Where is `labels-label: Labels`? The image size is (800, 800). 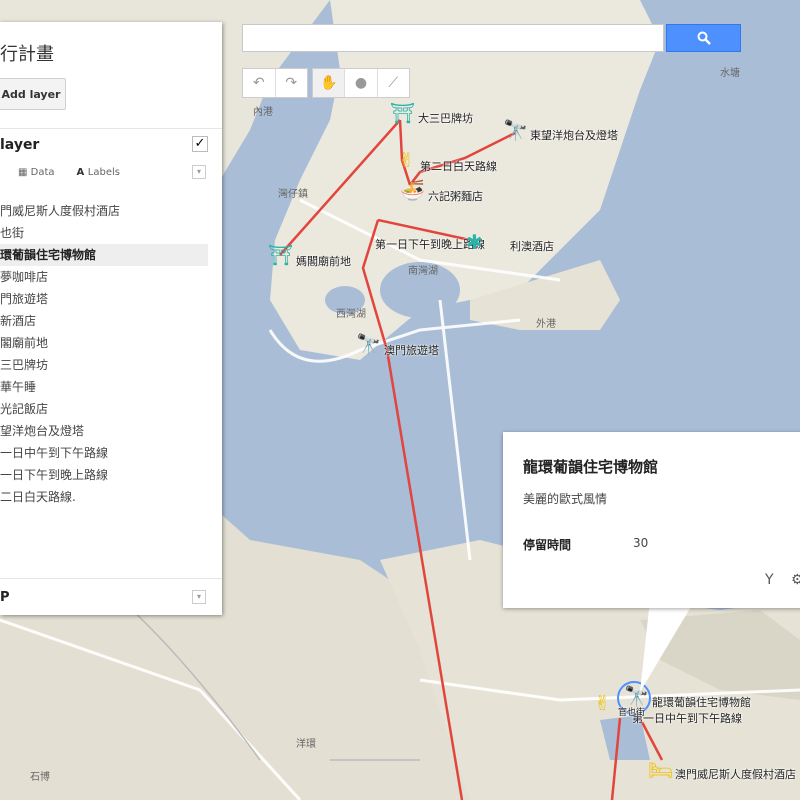 labels-label: Labels is located at coordinates (103, 172).